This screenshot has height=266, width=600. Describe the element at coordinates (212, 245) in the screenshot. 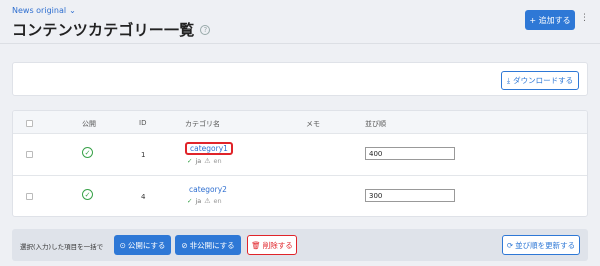

I see `unpublish-label: 非公開にする` at that location.